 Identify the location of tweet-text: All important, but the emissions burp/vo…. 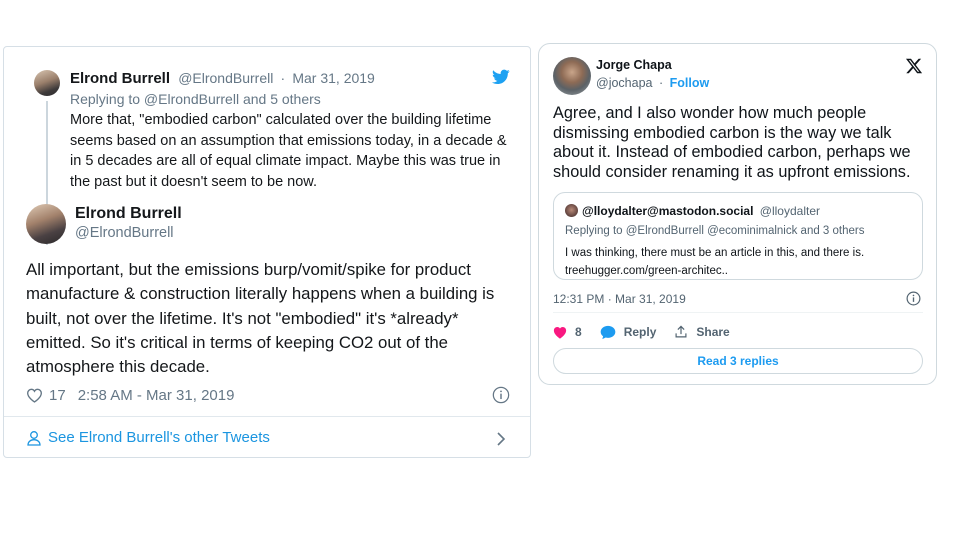
(260, 318).